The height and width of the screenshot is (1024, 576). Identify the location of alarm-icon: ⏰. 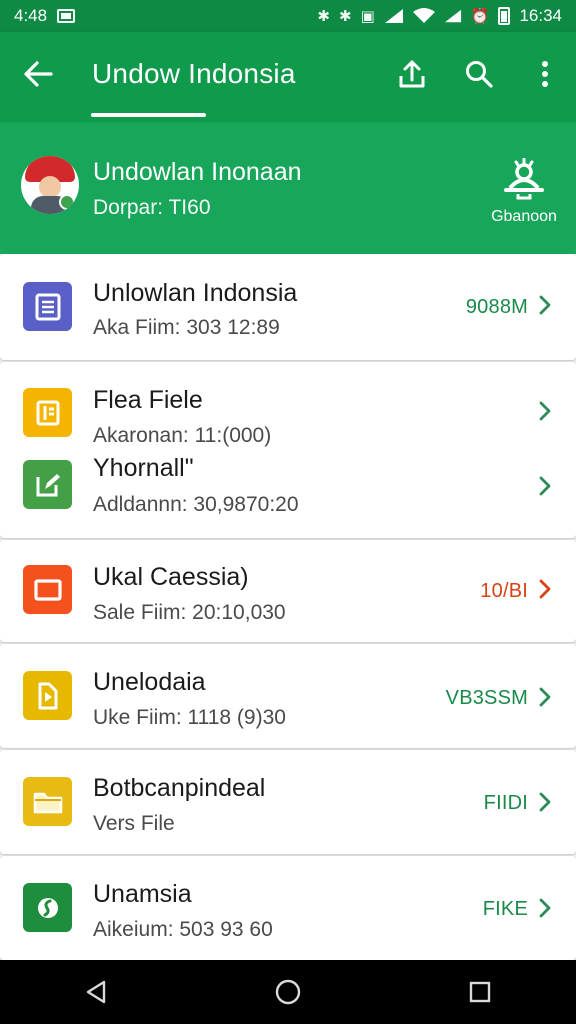
(480, 16).